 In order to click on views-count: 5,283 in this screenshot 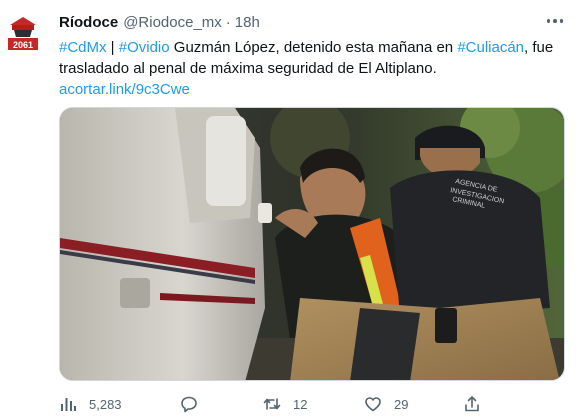, I will do `click(105, 404)`.